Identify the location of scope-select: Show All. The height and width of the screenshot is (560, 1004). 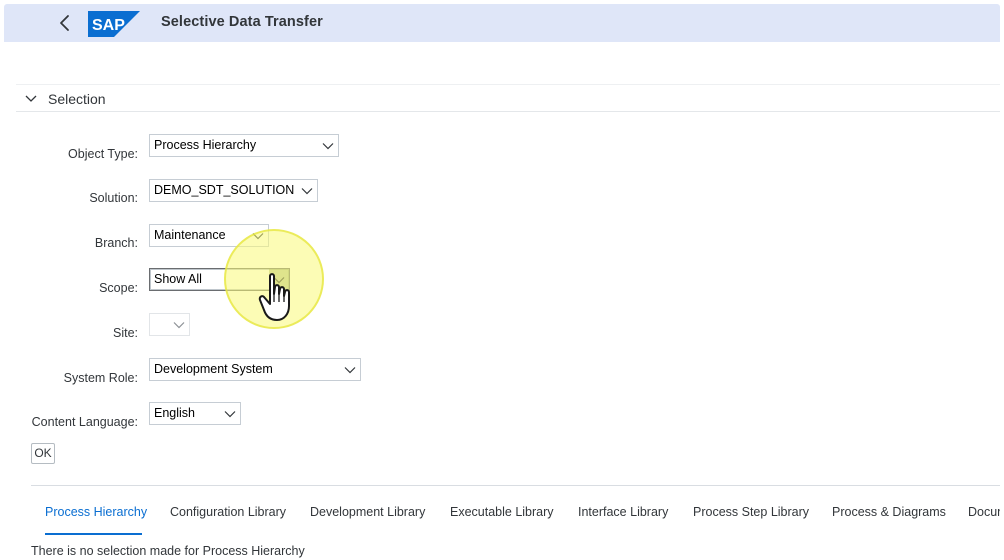
(219, 279).